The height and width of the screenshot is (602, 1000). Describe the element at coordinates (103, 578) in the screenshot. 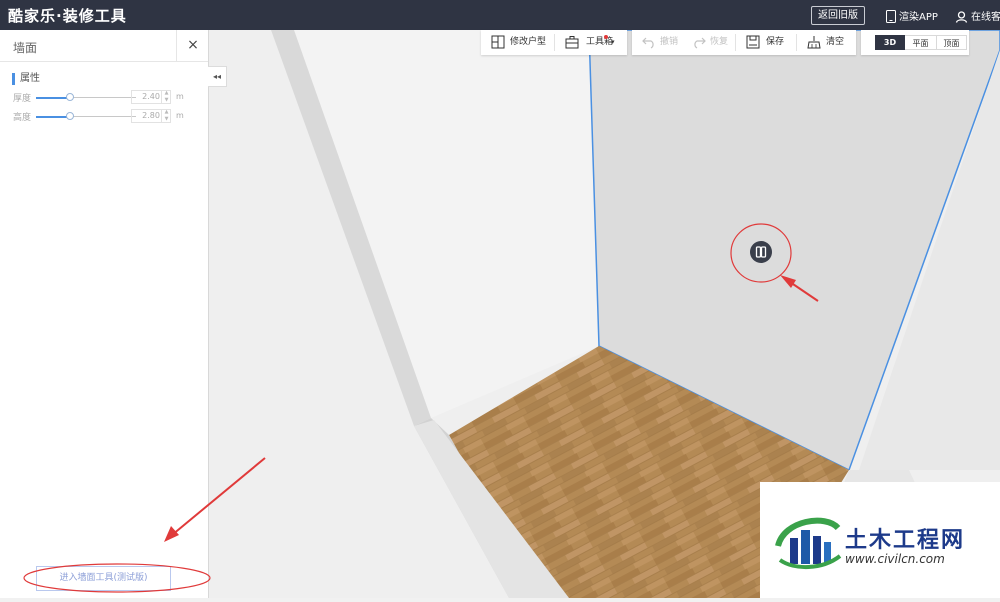

I see `enter-wall-tool-button: 进入墙面工具(测试版)` at that location.